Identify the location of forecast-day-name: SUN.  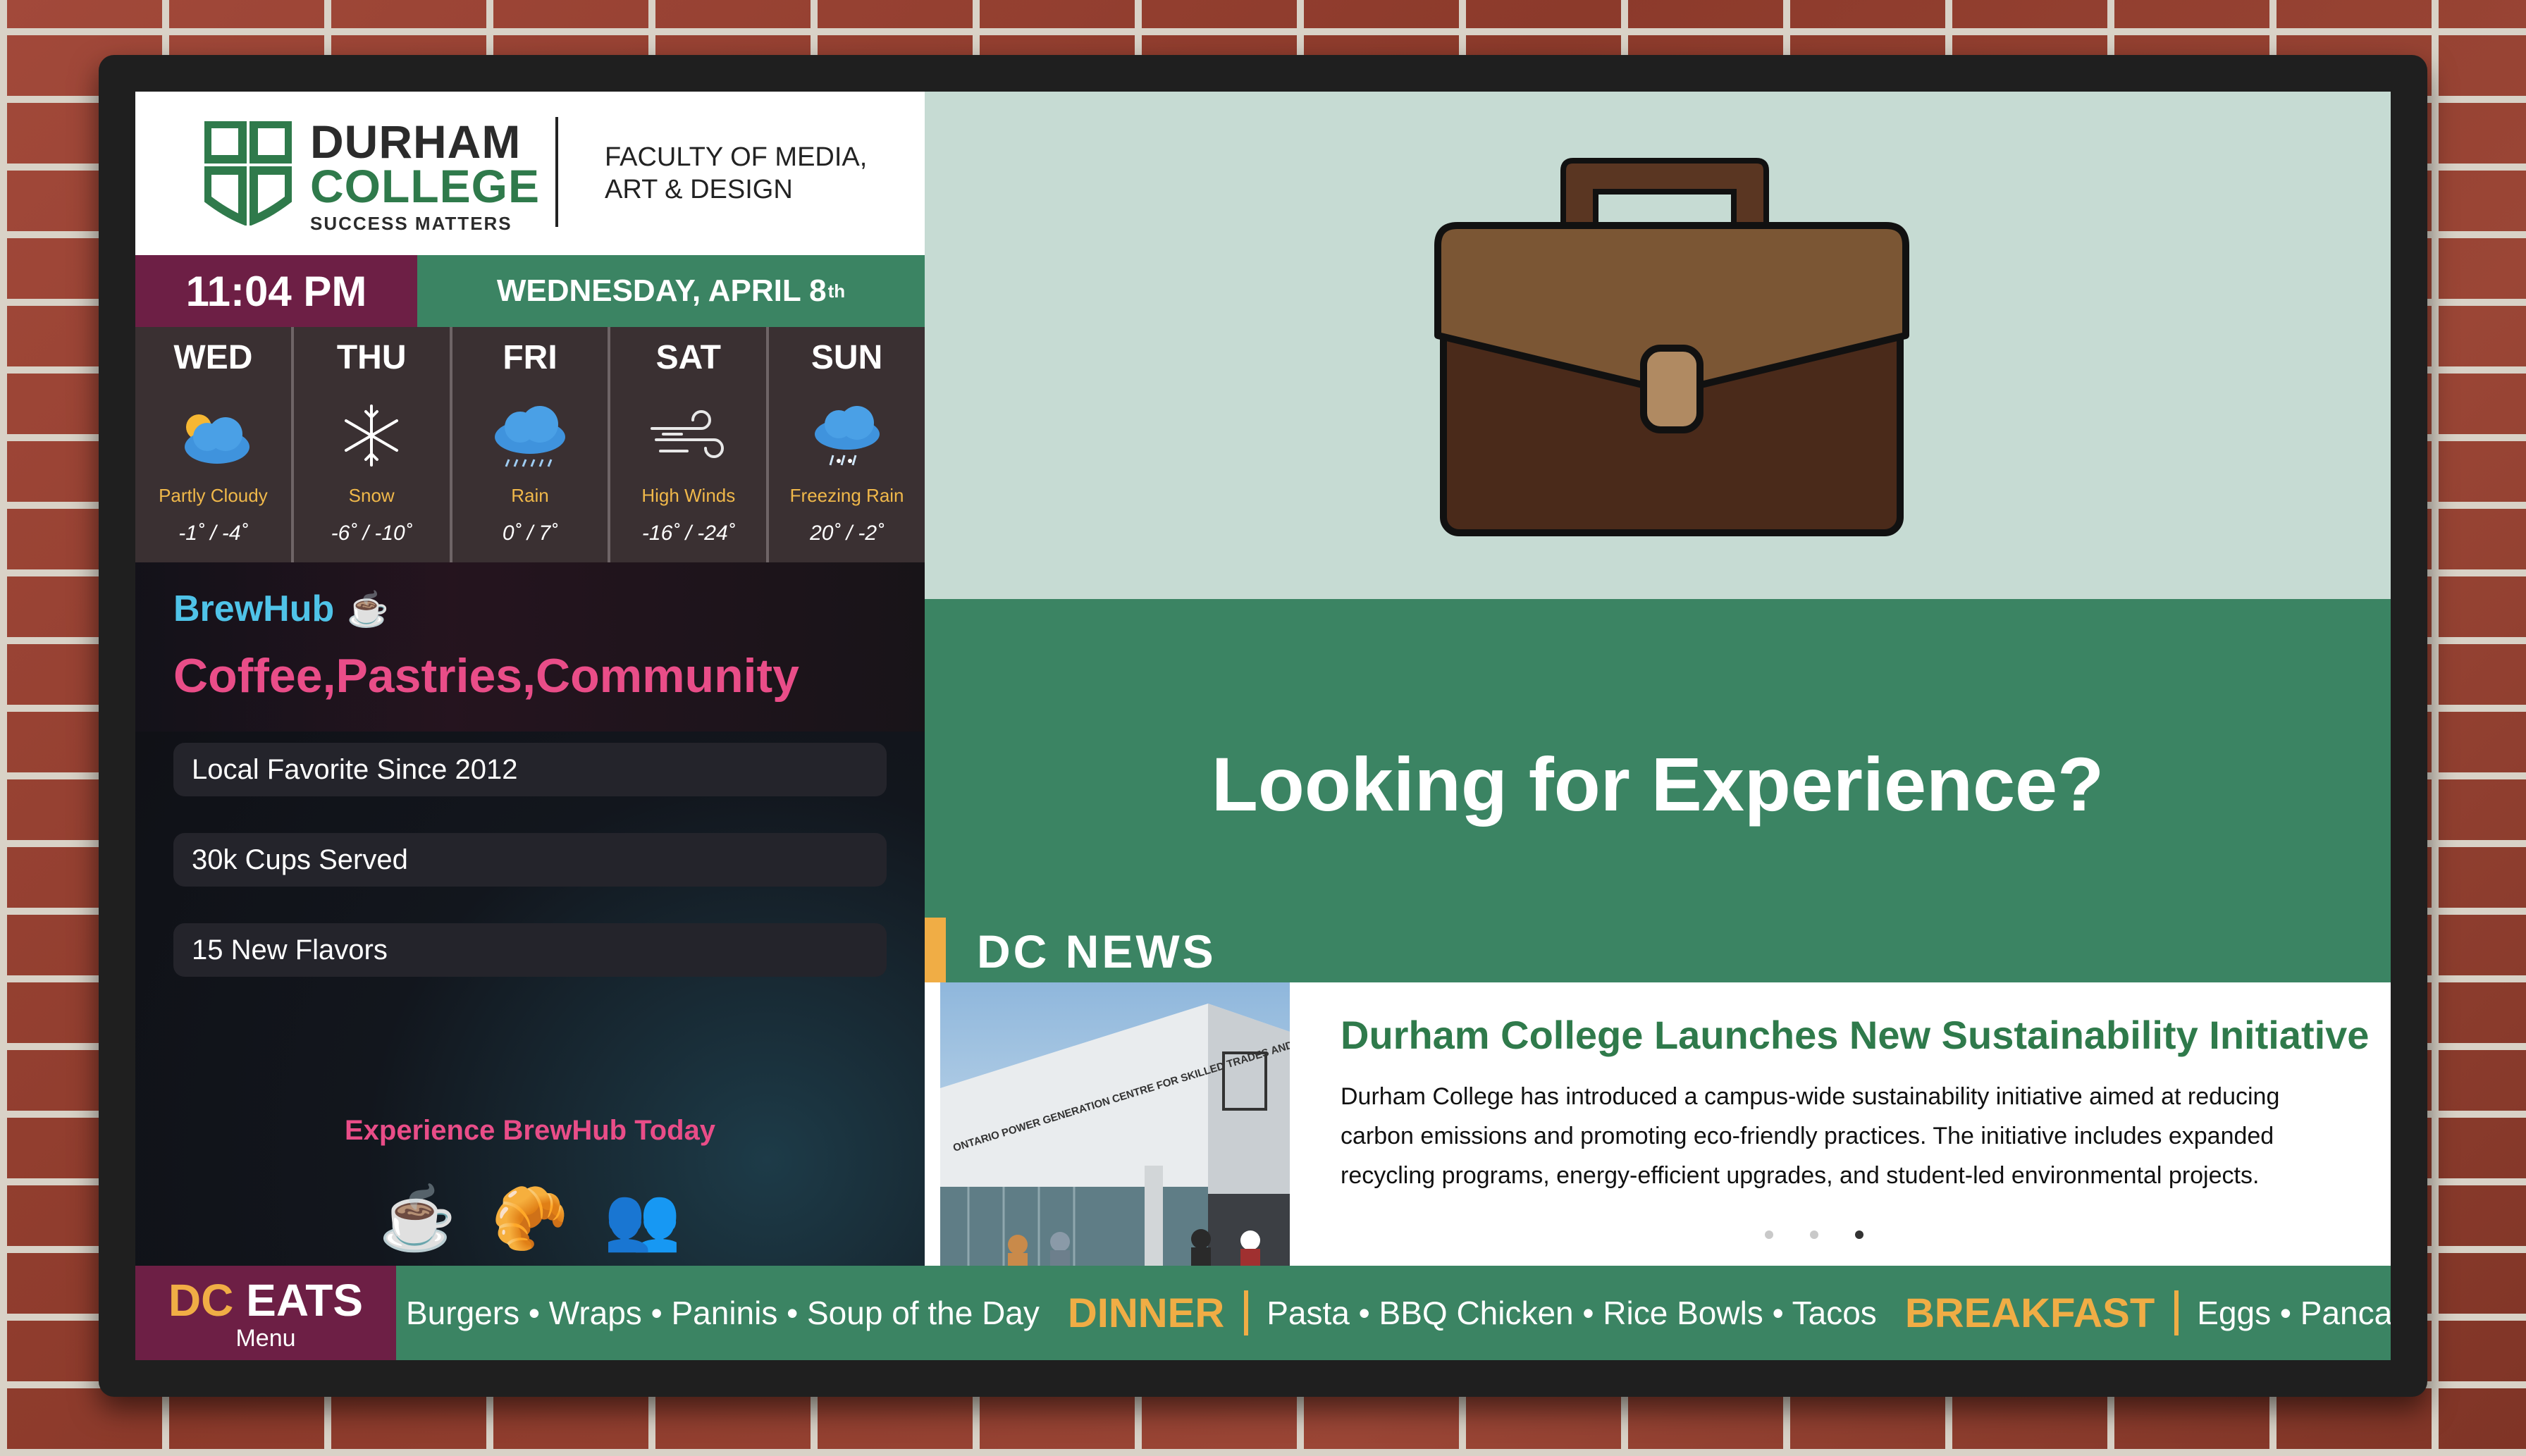
(847, 357).